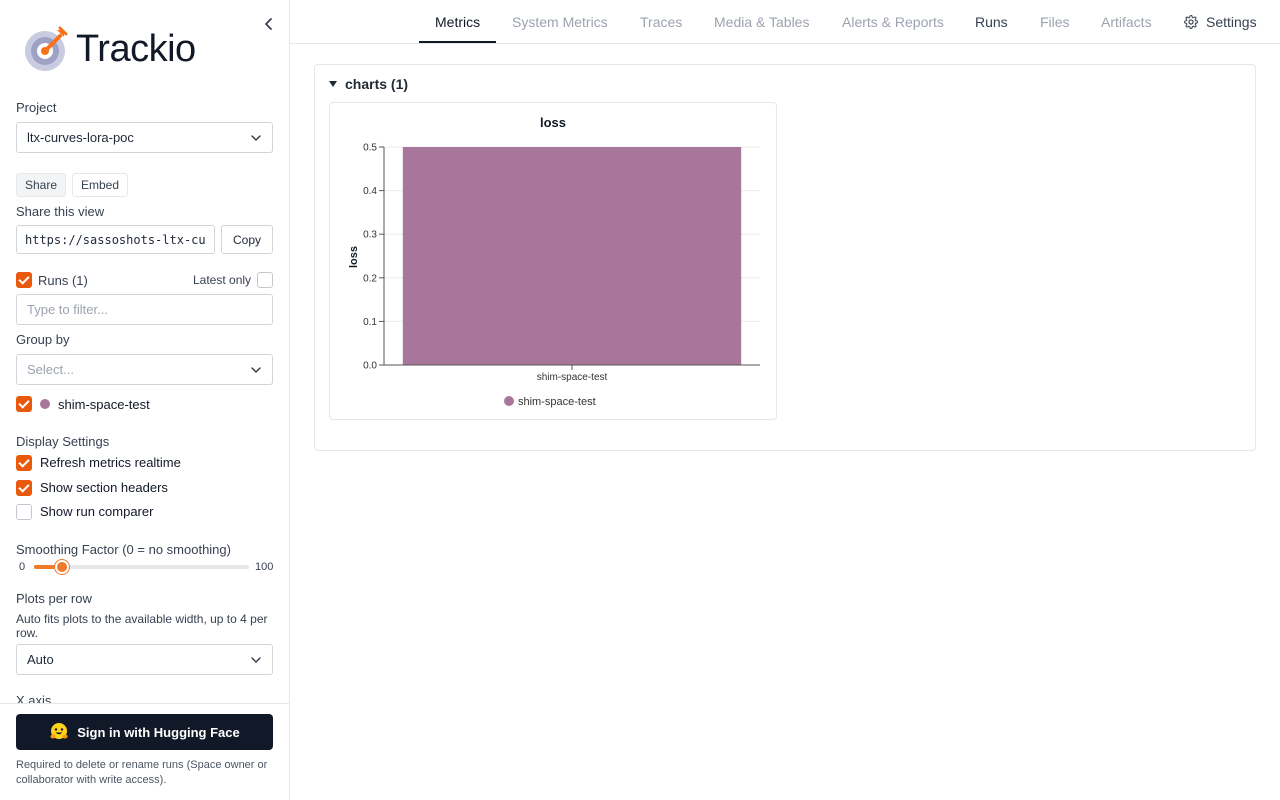 Image resolution: width=1280 pixels, height=800 pixels. What do you see at coordinates (104, 404) in the screenshot?
I see `run-name: shim-space-test` at bounding box center [104, 404].